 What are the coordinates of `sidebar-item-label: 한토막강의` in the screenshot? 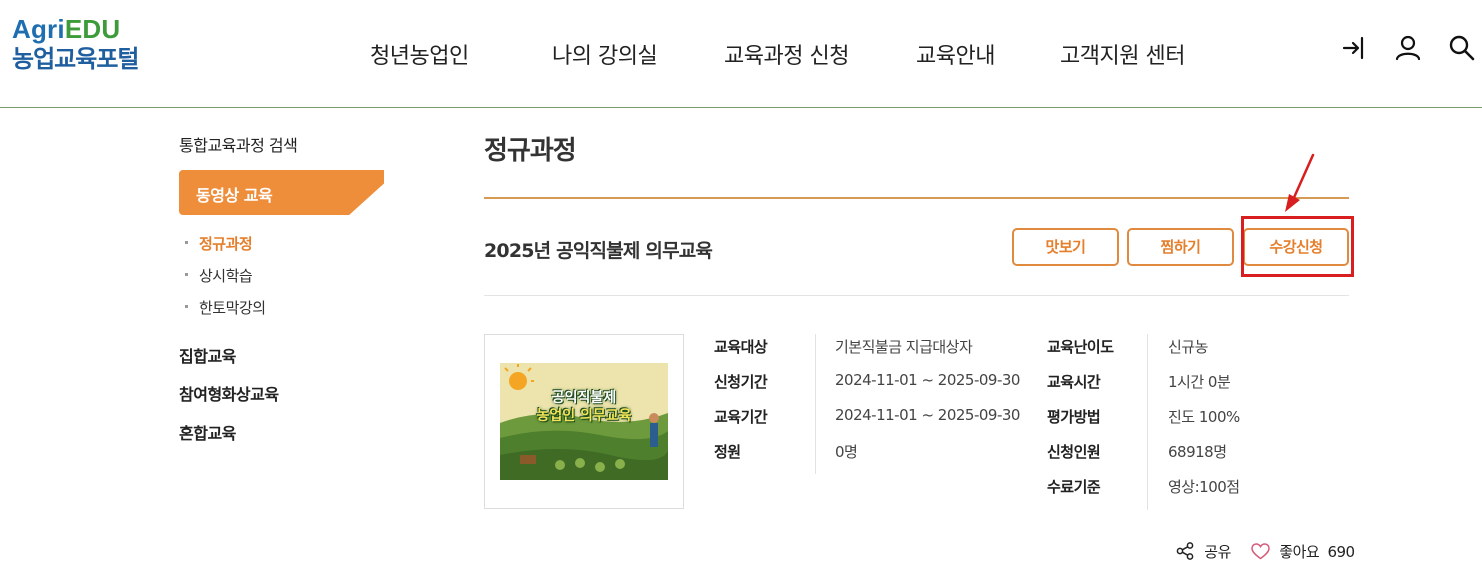 It's located at (232, 308).